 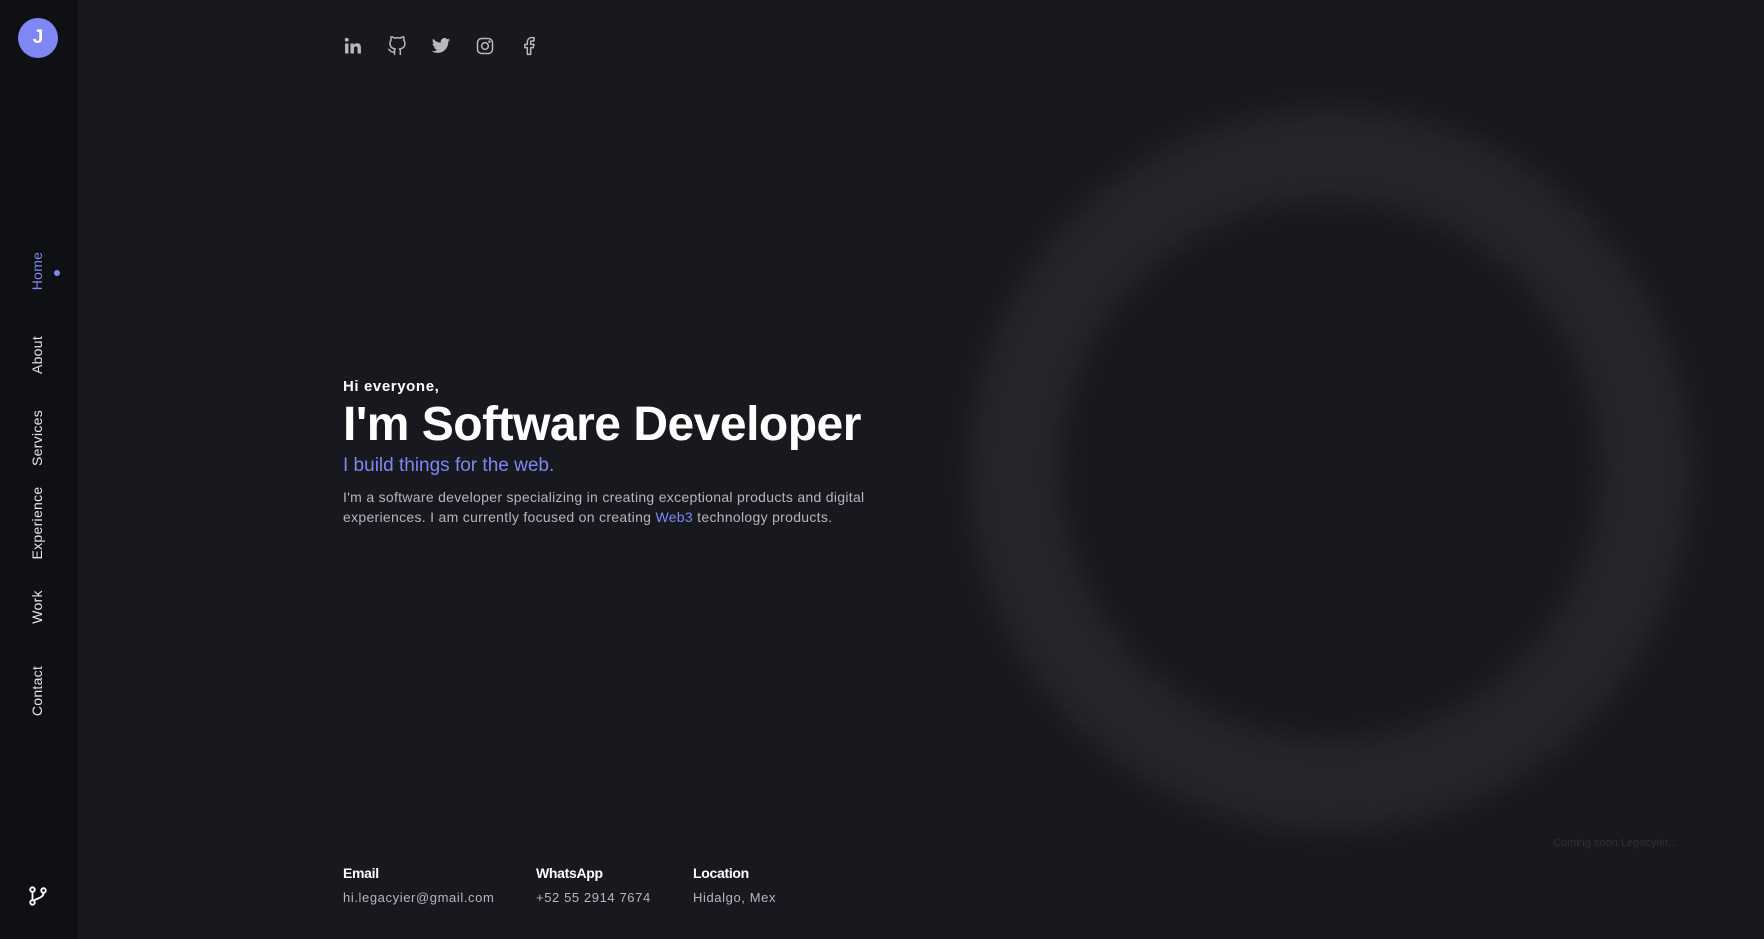 I want to click on contact-whatsapp: WhatsApp +52 55 2914 7674, so click(x=593, y=885).